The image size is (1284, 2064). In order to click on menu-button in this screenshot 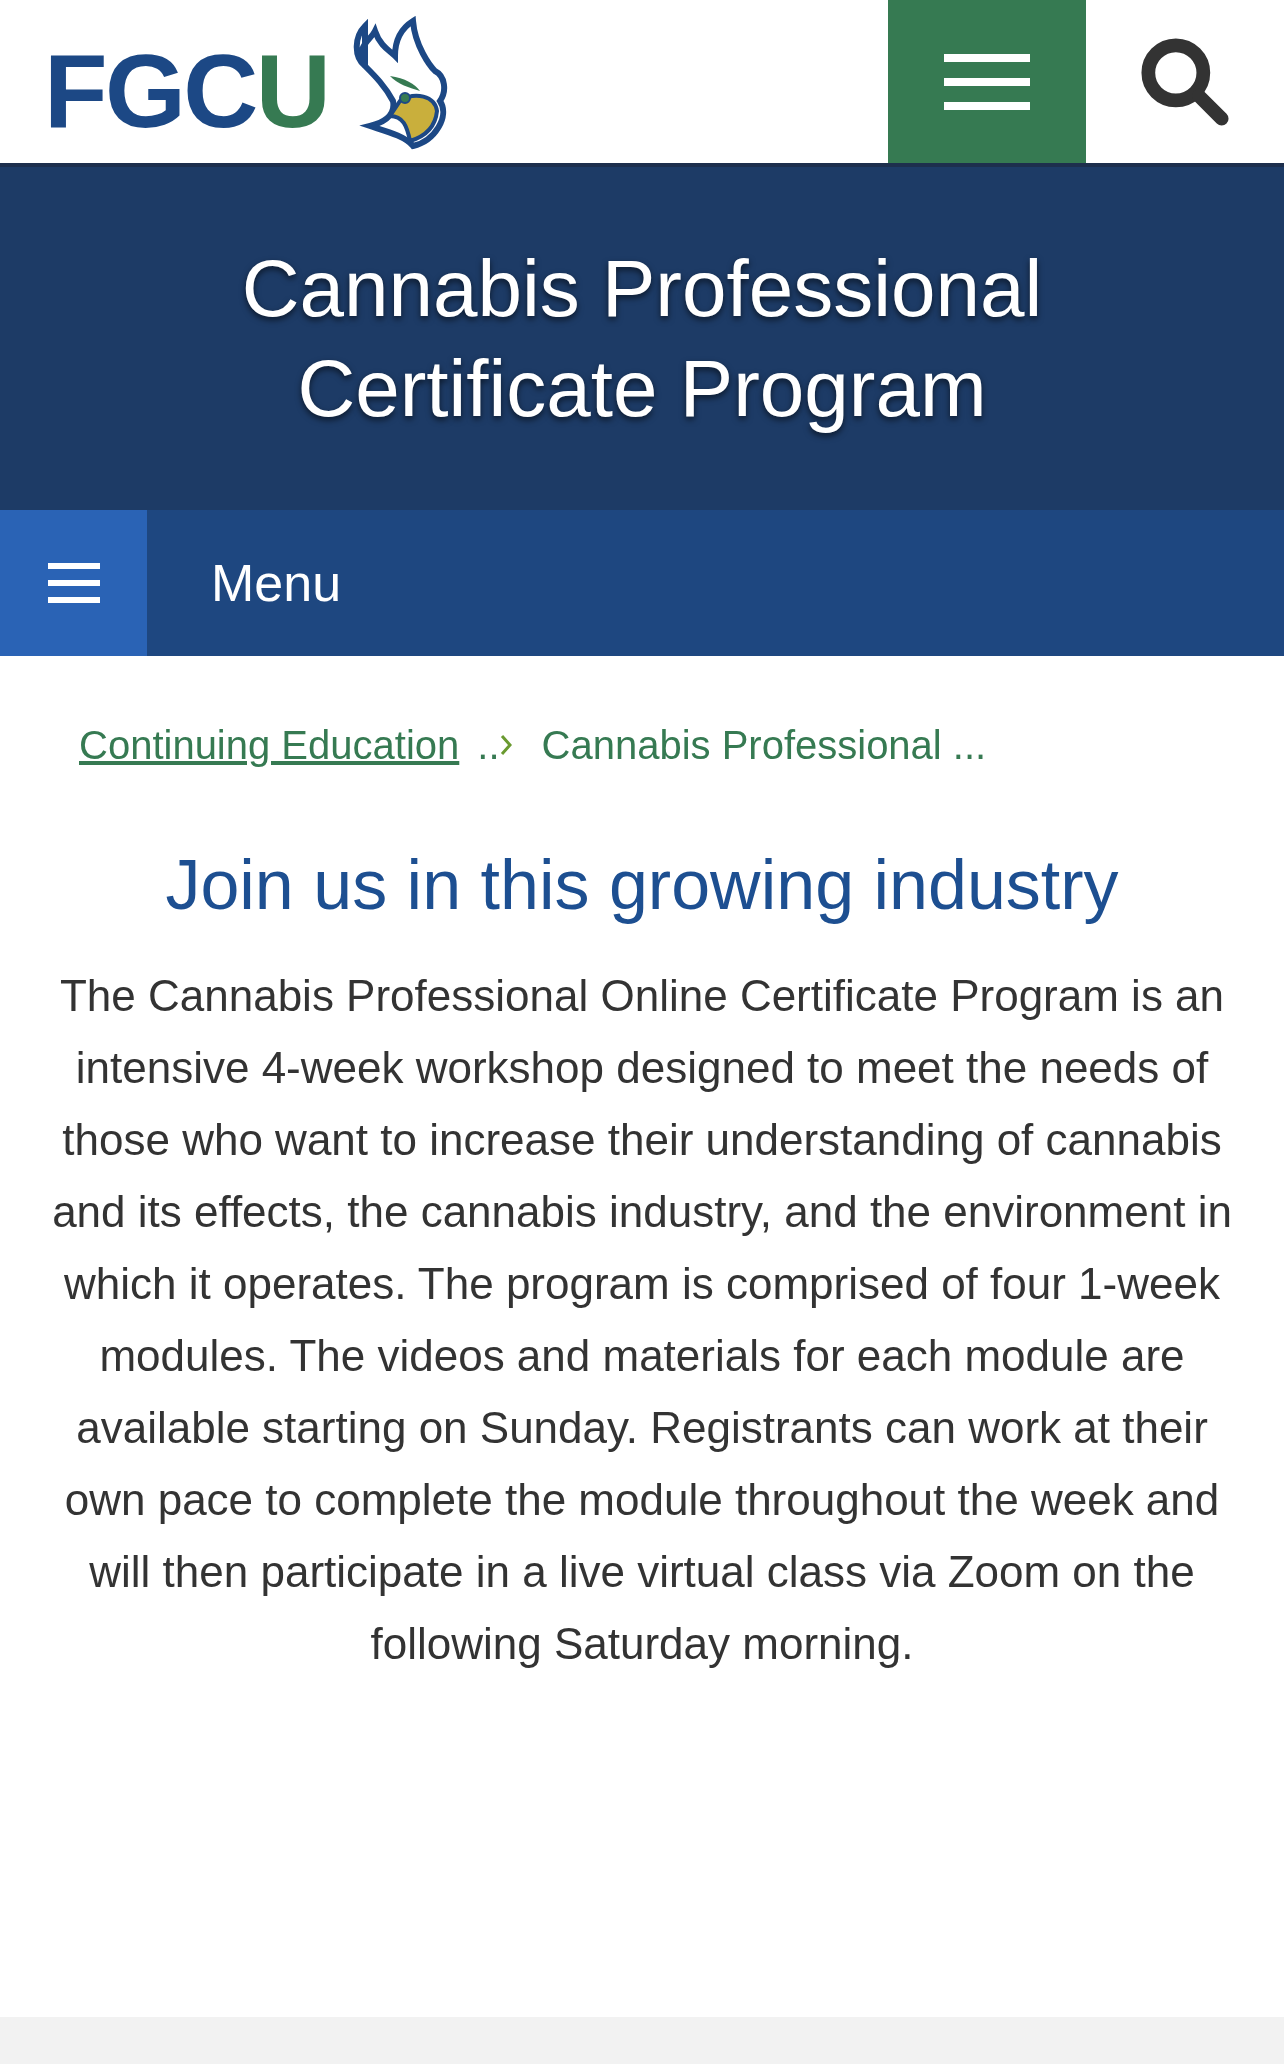, I will do `click(987, 81)`.